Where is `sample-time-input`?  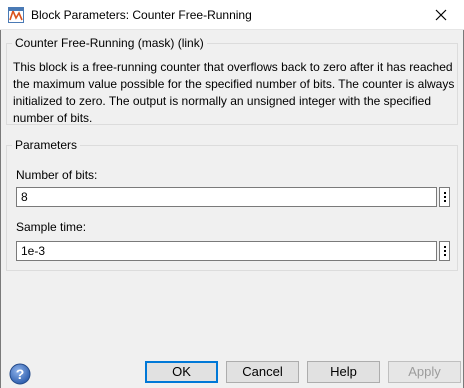 sample-time-input is located at coordinates (226, 251).